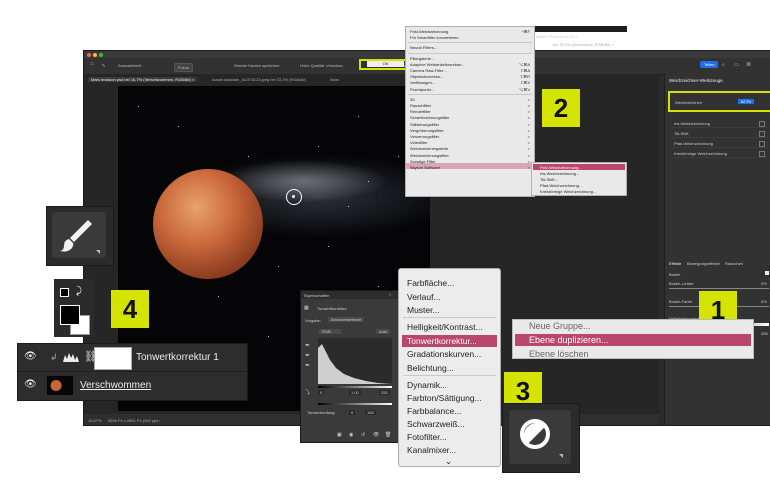 The height and width of the screenshot is (496, 770). What do you see at coordinates (736, 65) in the screenshot?
I see `workspace-icon: ▭` at bounding box center [736, 65].